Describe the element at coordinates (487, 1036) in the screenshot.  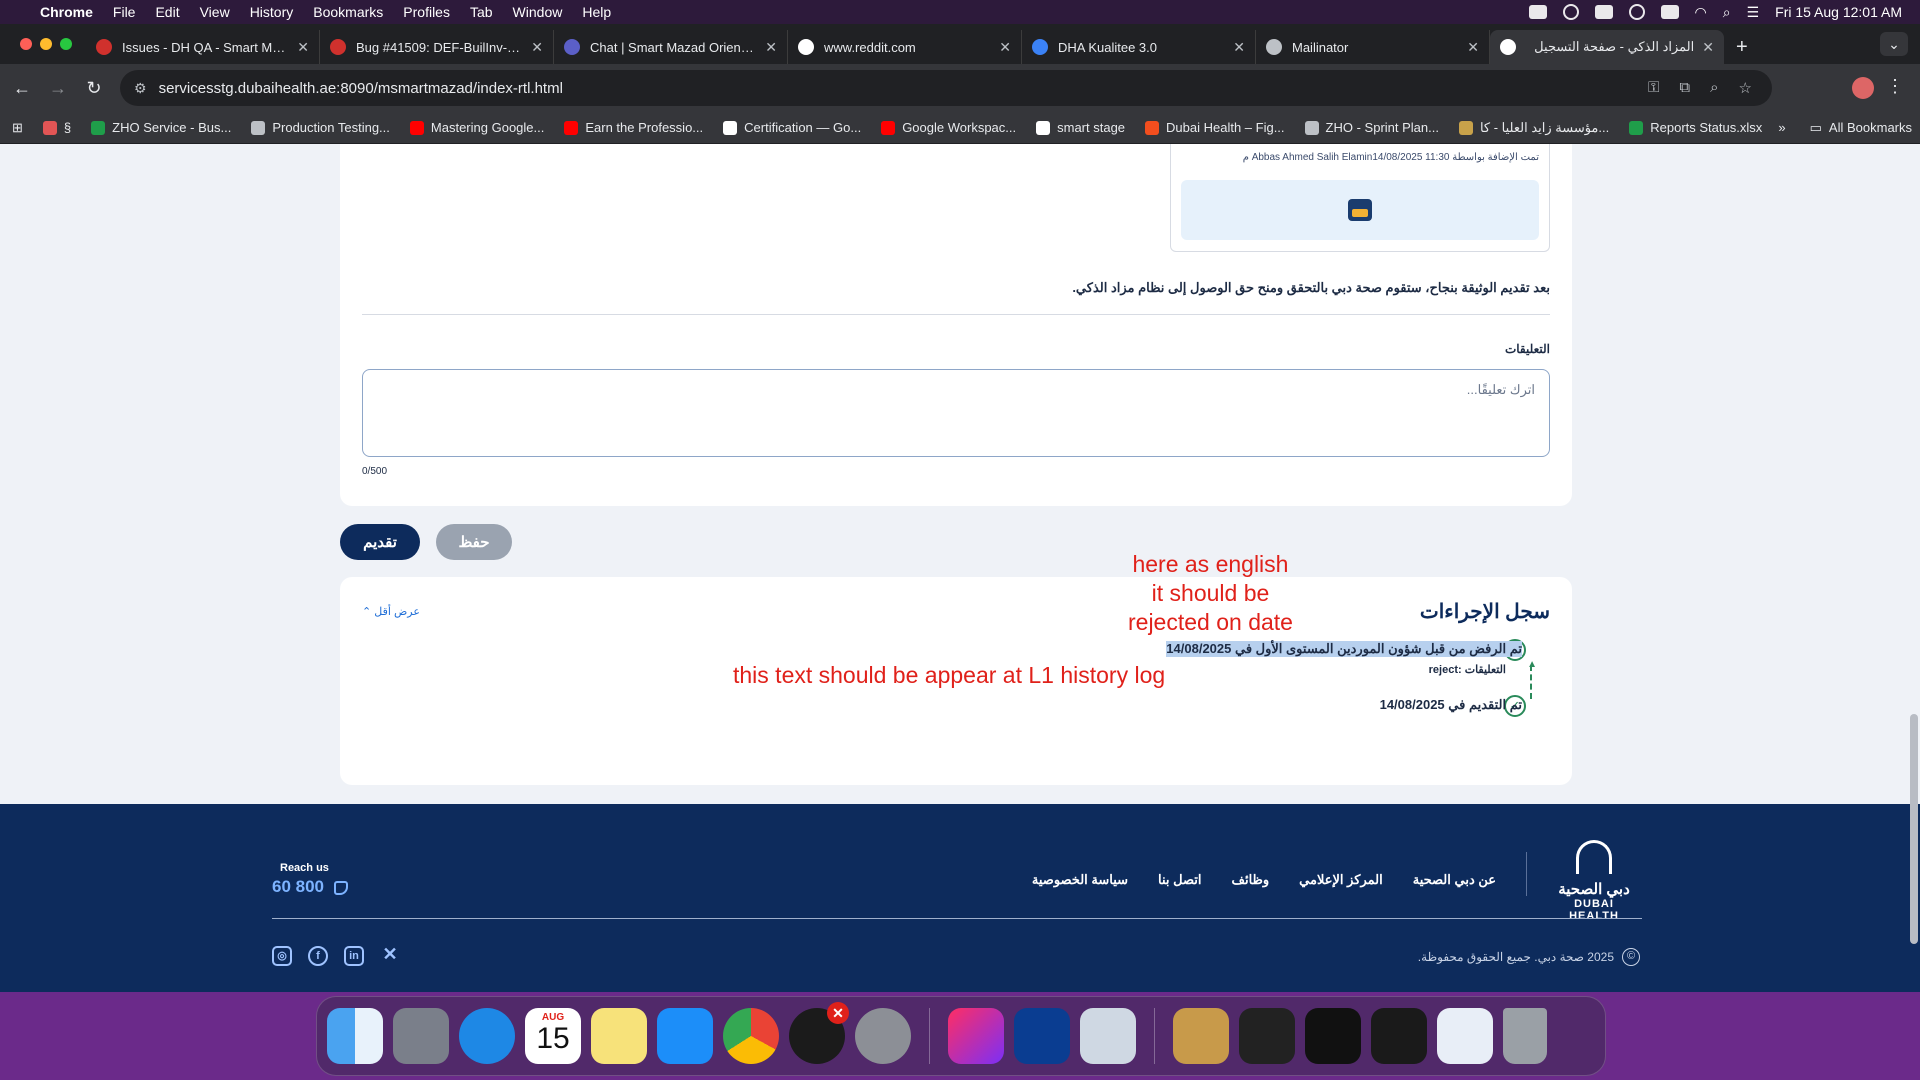
I see `safari-icon` at that location.